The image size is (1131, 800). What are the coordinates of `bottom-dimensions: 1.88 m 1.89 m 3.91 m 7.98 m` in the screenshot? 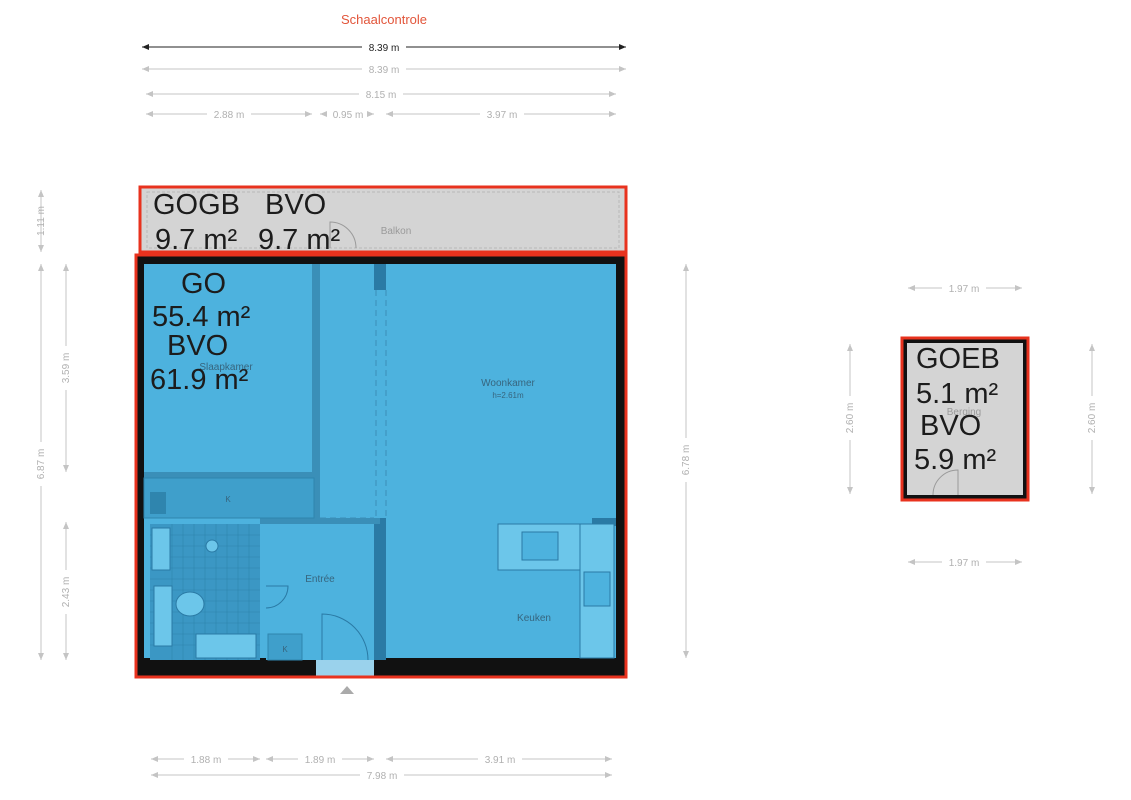 It's located at (381, 767).